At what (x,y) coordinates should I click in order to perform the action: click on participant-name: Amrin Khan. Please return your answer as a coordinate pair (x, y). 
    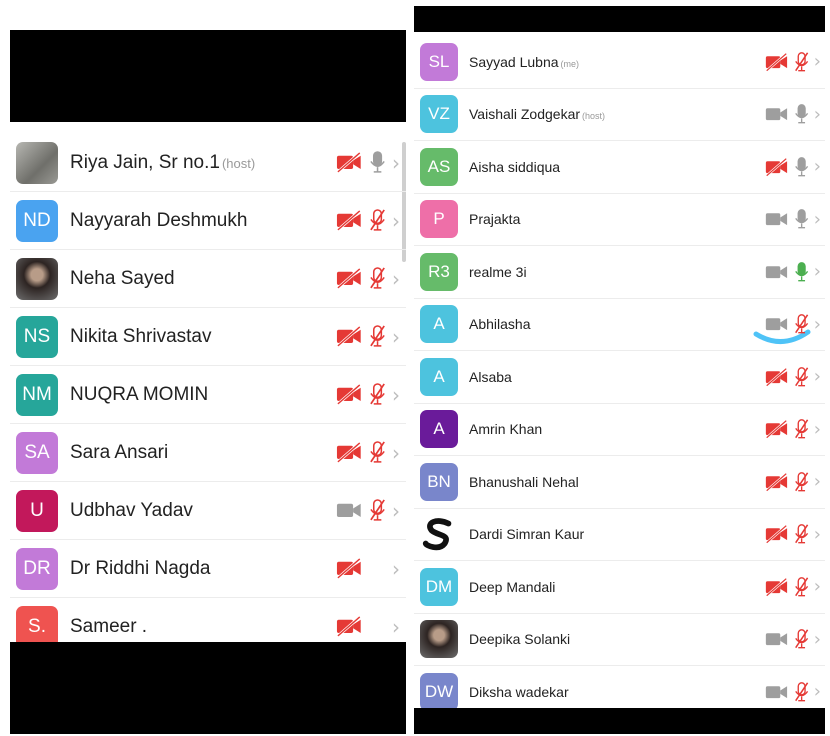
    Looking at the image, I should click on (617, 429).